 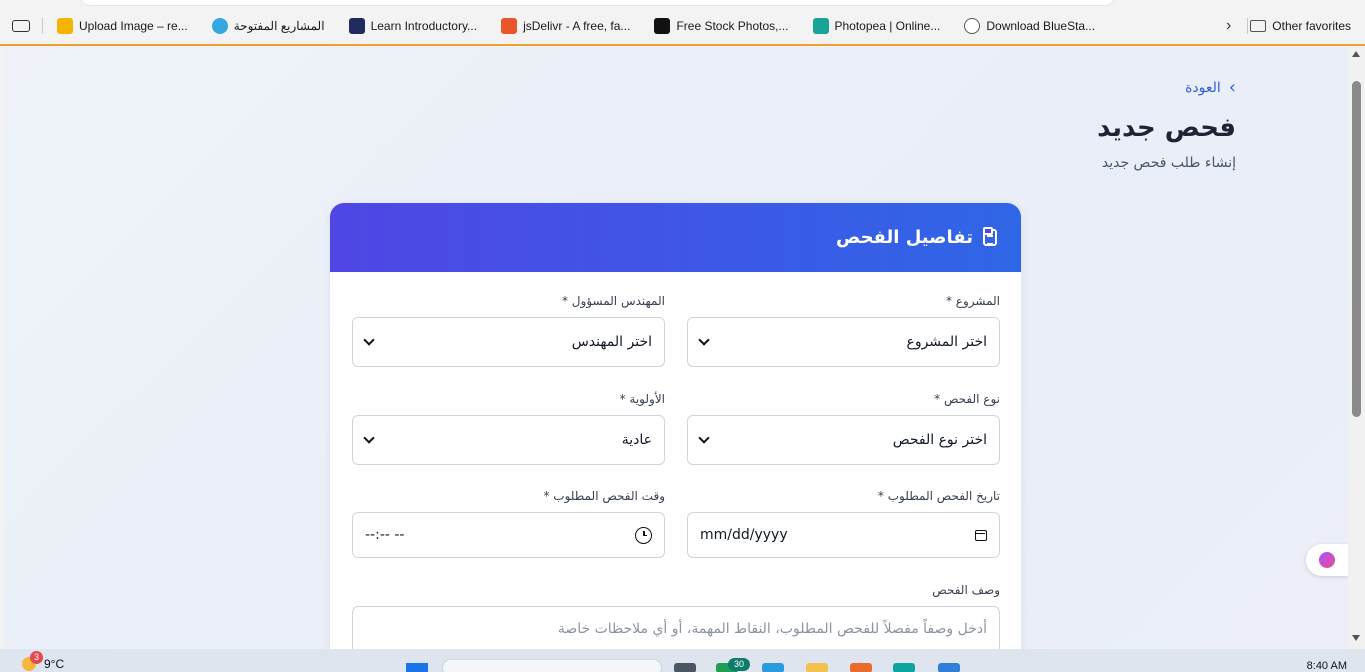 I want to click on system-clock: 8:40 AM, so click(x=1327, y=666).